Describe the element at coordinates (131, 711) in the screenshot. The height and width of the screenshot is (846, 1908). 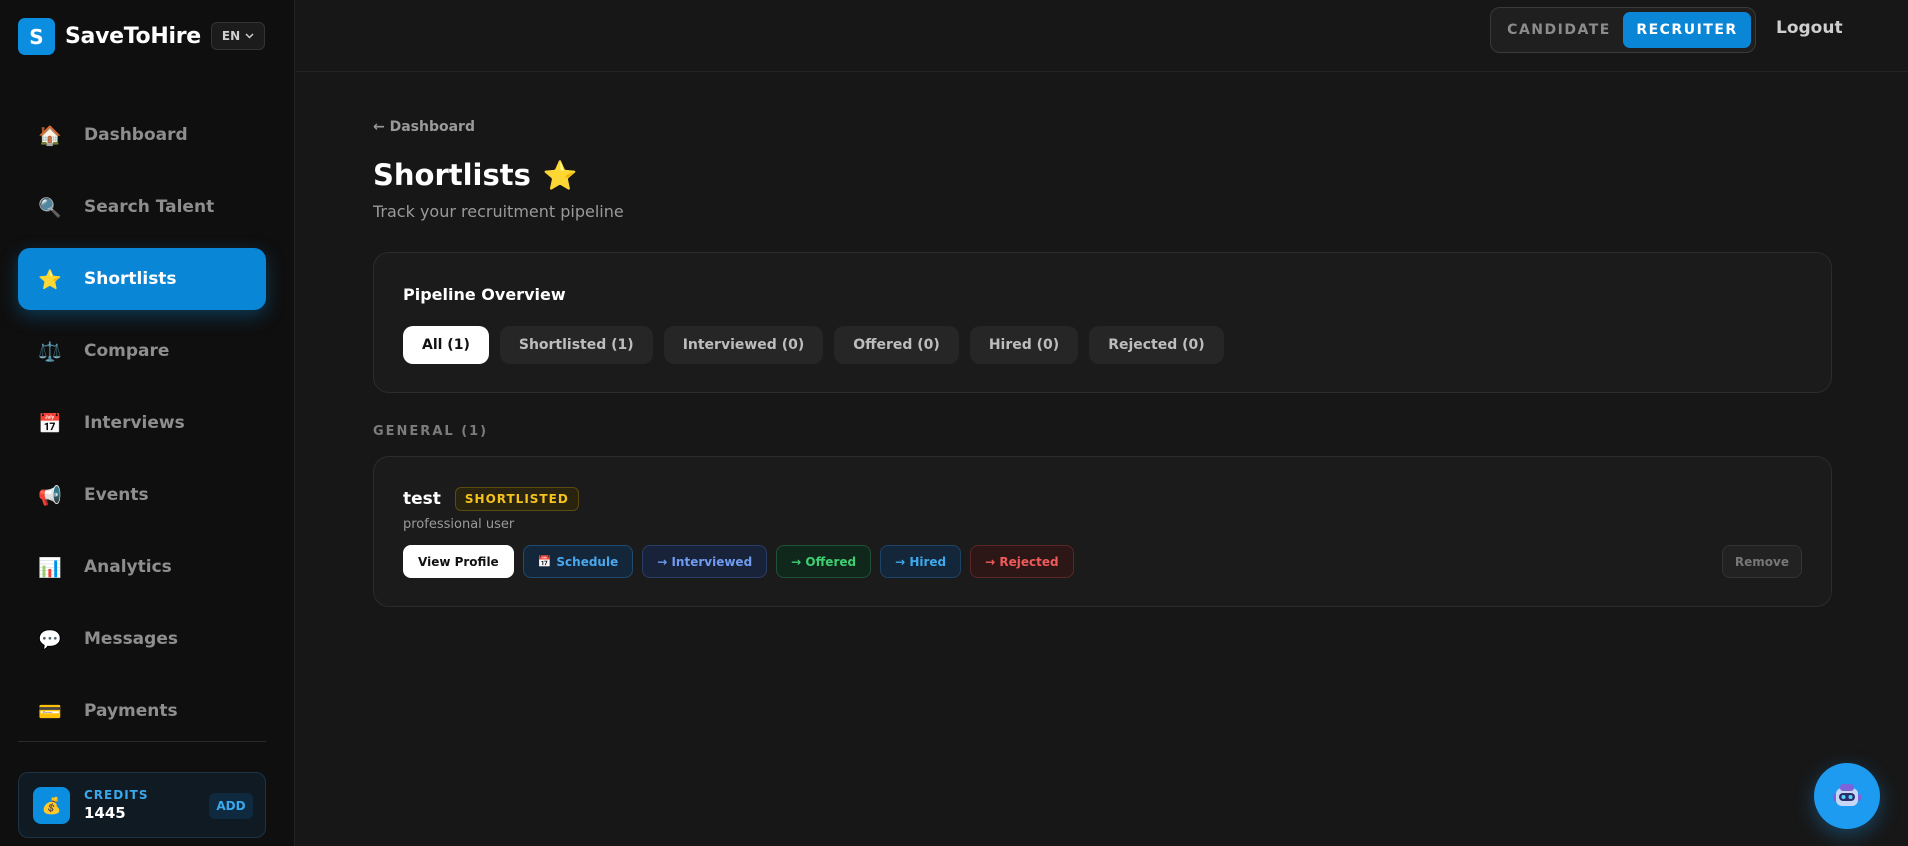
I see `sidebar-item-label: Payments` at that location.